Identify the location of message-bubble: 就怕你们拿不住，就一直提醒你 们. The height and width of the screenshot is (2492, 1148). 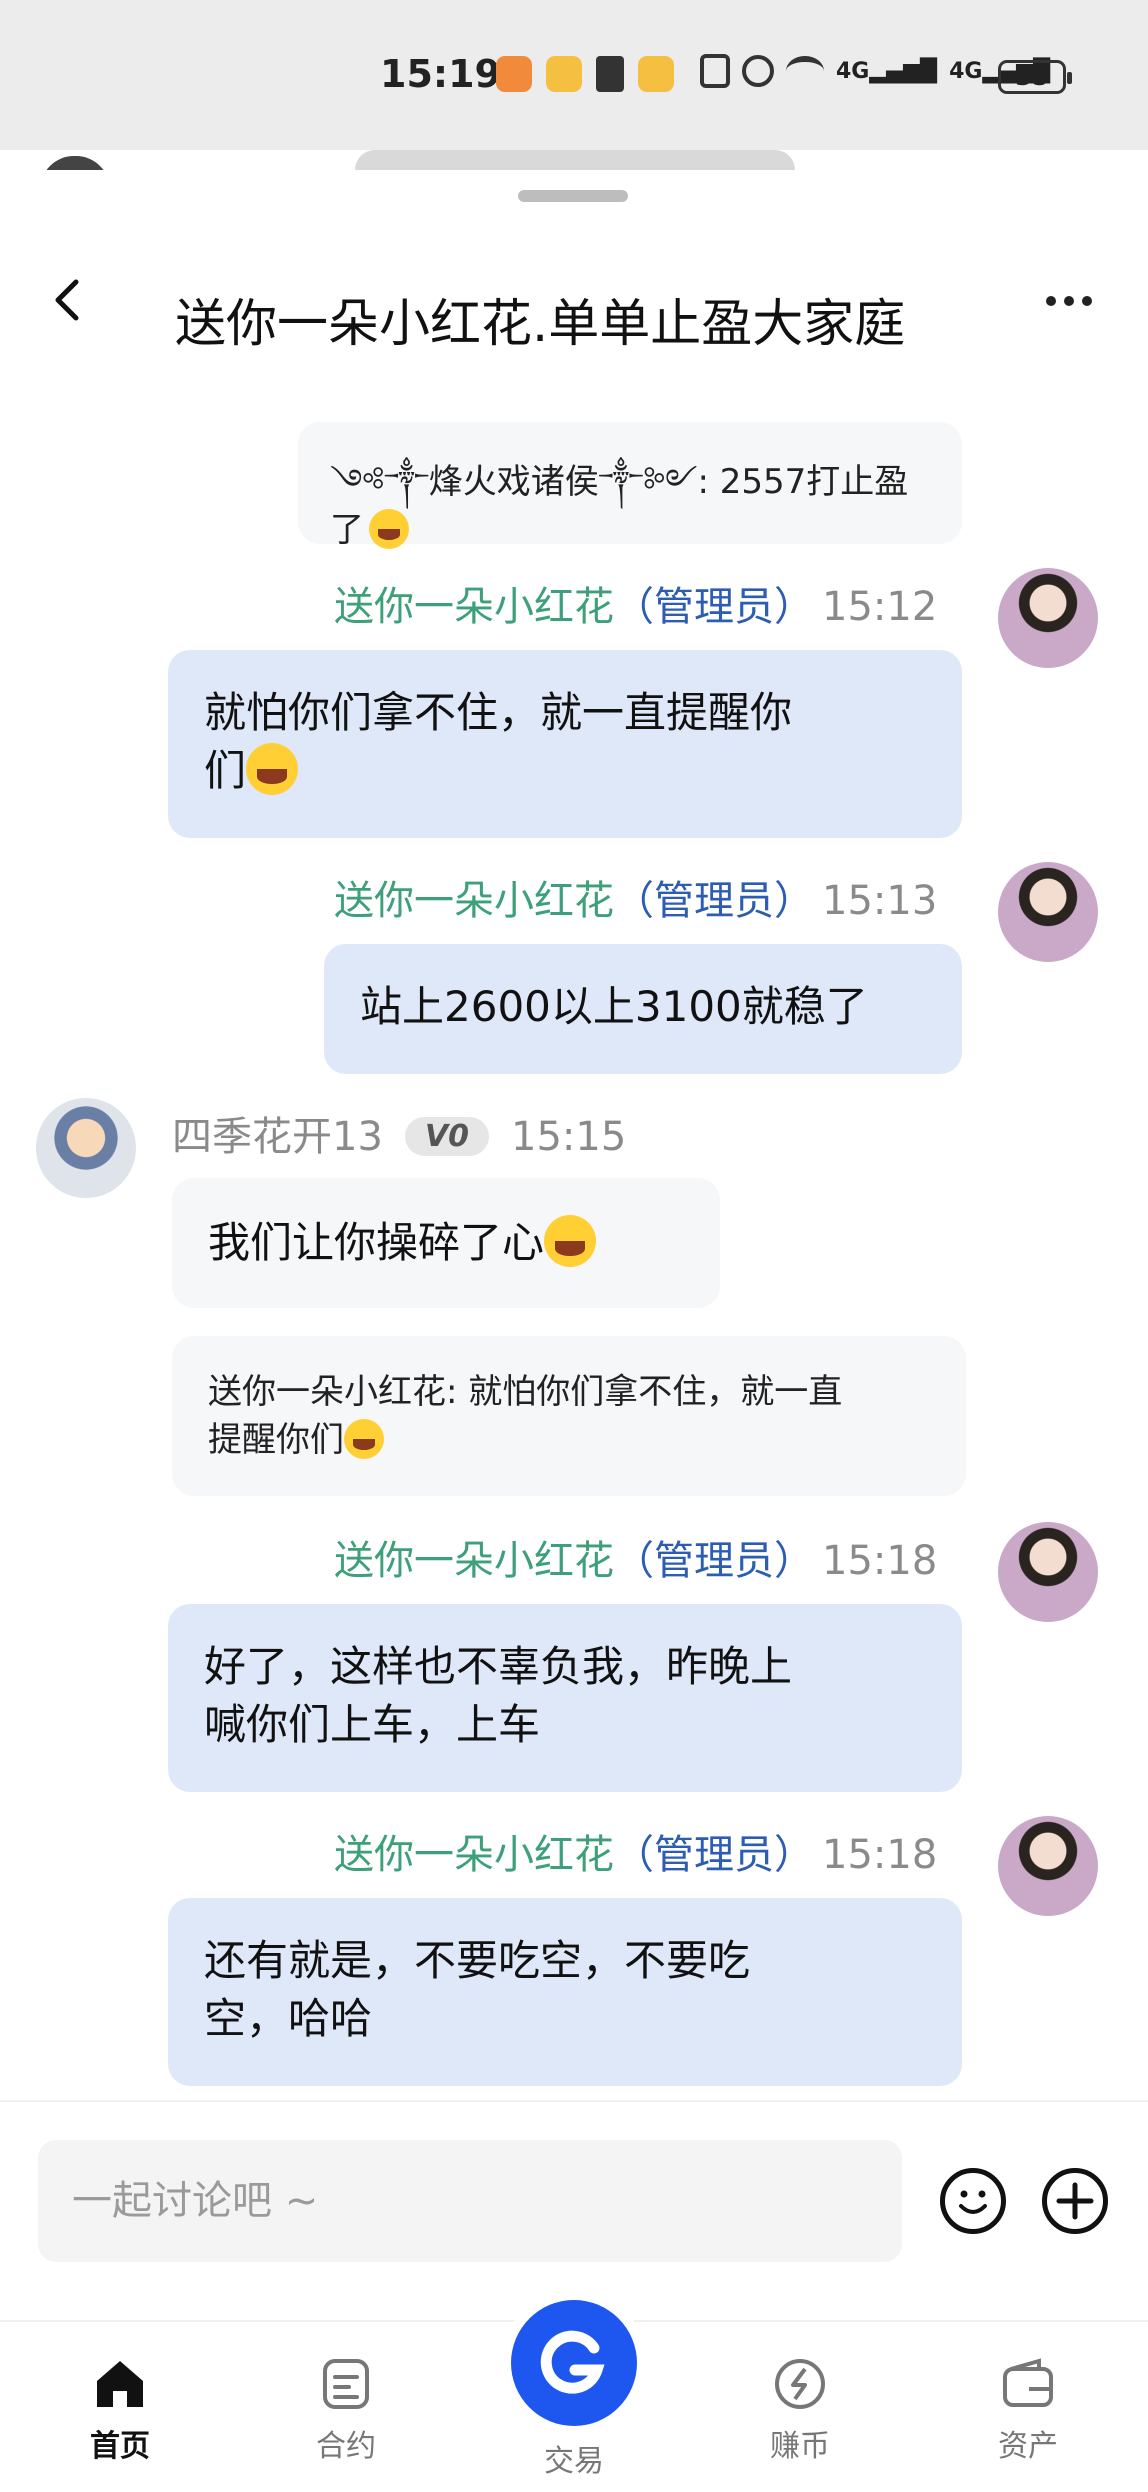
(565, 744).